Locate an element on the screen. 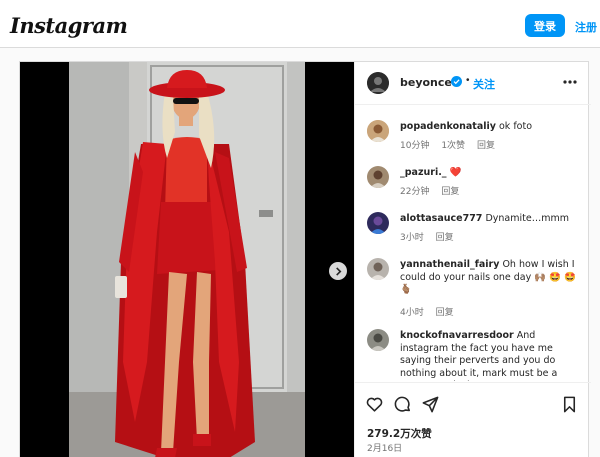 The height and width of the screenshot is (457, 600). chevron-right-icon is located at coordinates (338, 271).